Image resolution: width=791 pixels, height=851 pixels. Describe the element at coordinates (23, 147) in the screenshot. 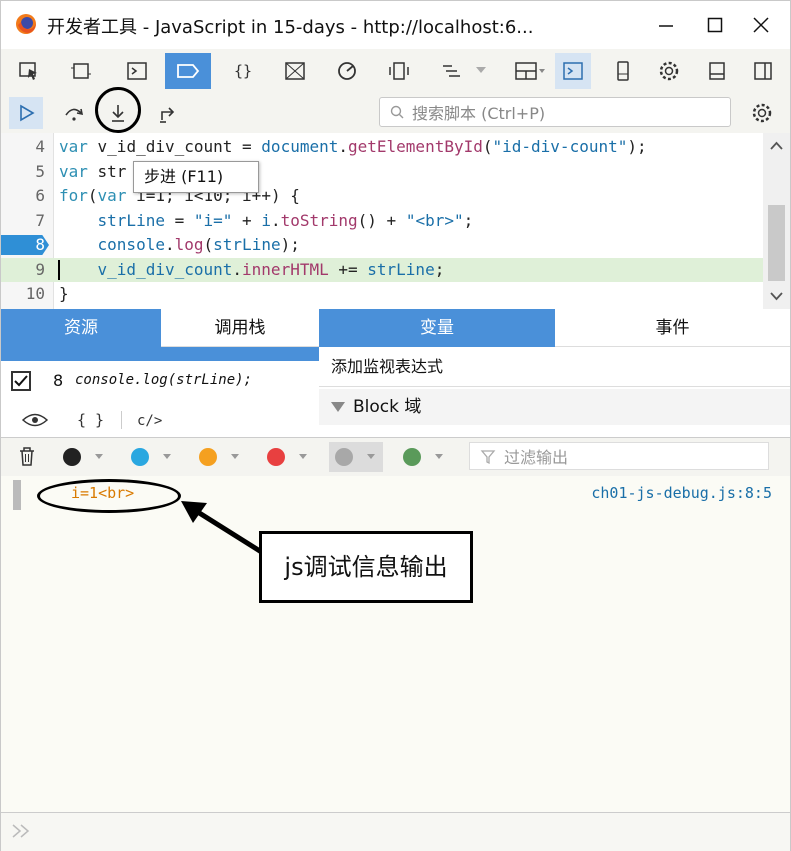

I see `line-number: 4` at that location.